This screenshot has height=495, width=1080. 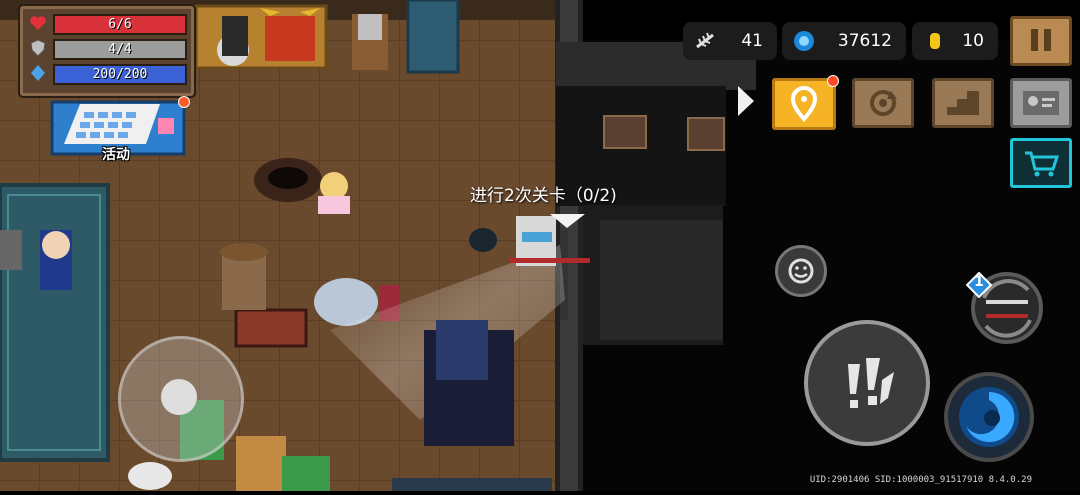 I want to click on heart-icon, so click(x=38, y=23).